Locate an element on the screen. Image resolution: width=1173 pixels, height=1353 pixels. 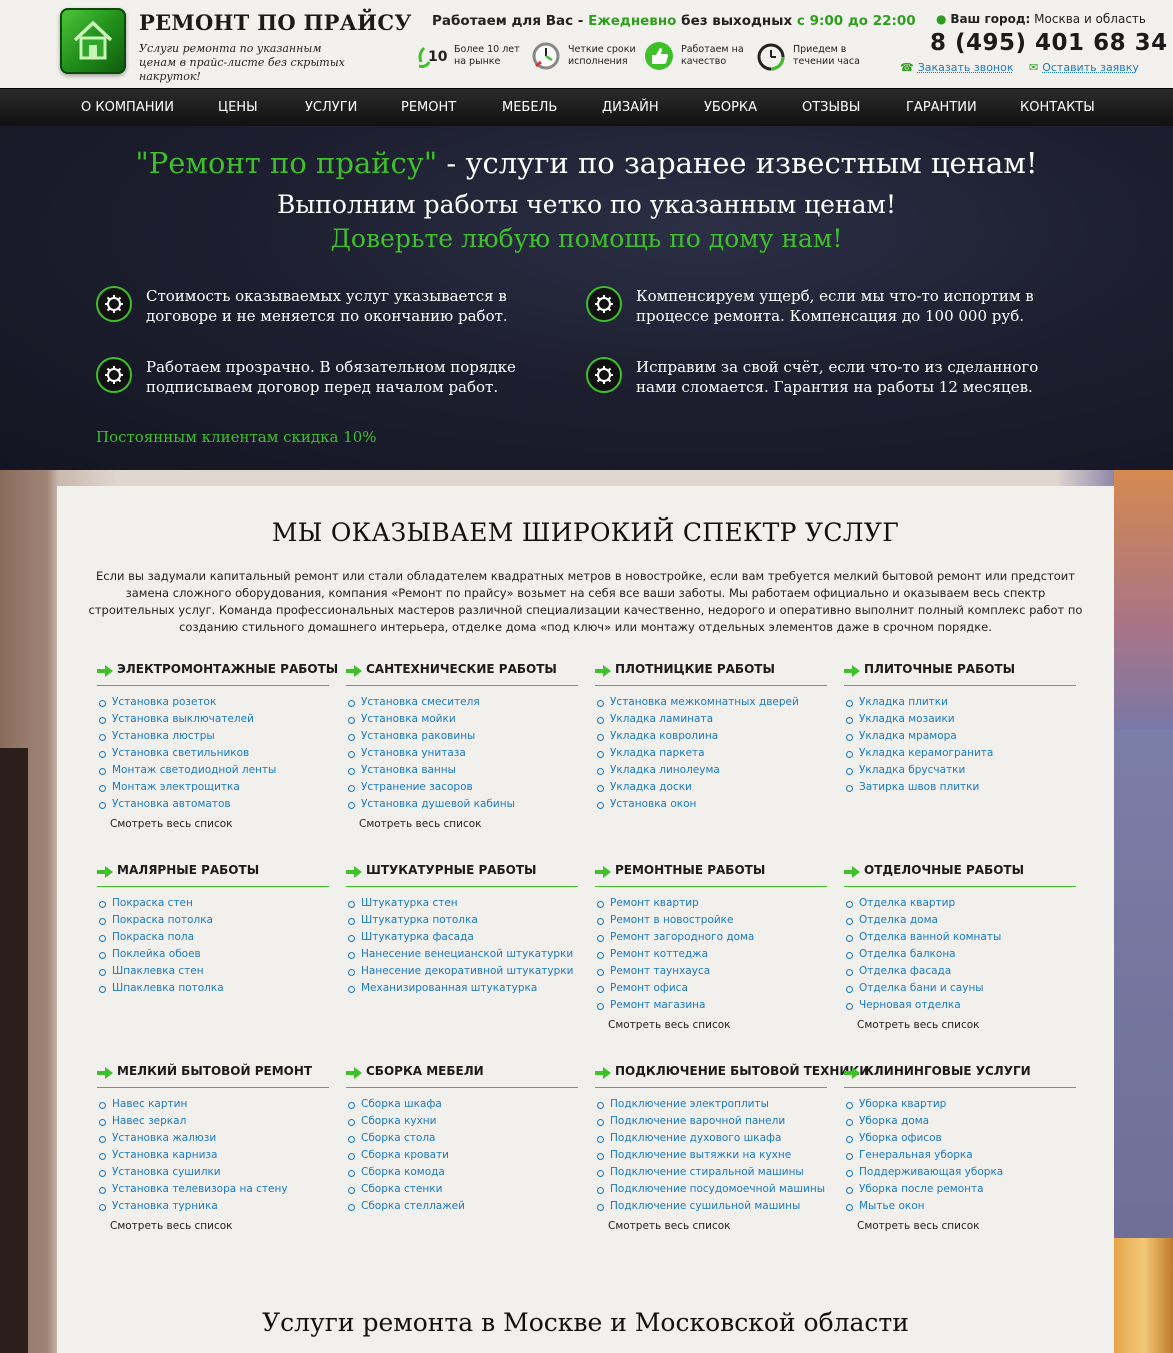
service-link: Установка жалюзи is located at coordinates (213, 1140).